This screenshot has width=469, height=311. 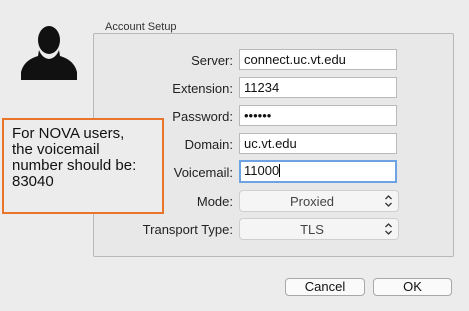 I want to click on password-field: ••••••, so click(x=318, y=115).